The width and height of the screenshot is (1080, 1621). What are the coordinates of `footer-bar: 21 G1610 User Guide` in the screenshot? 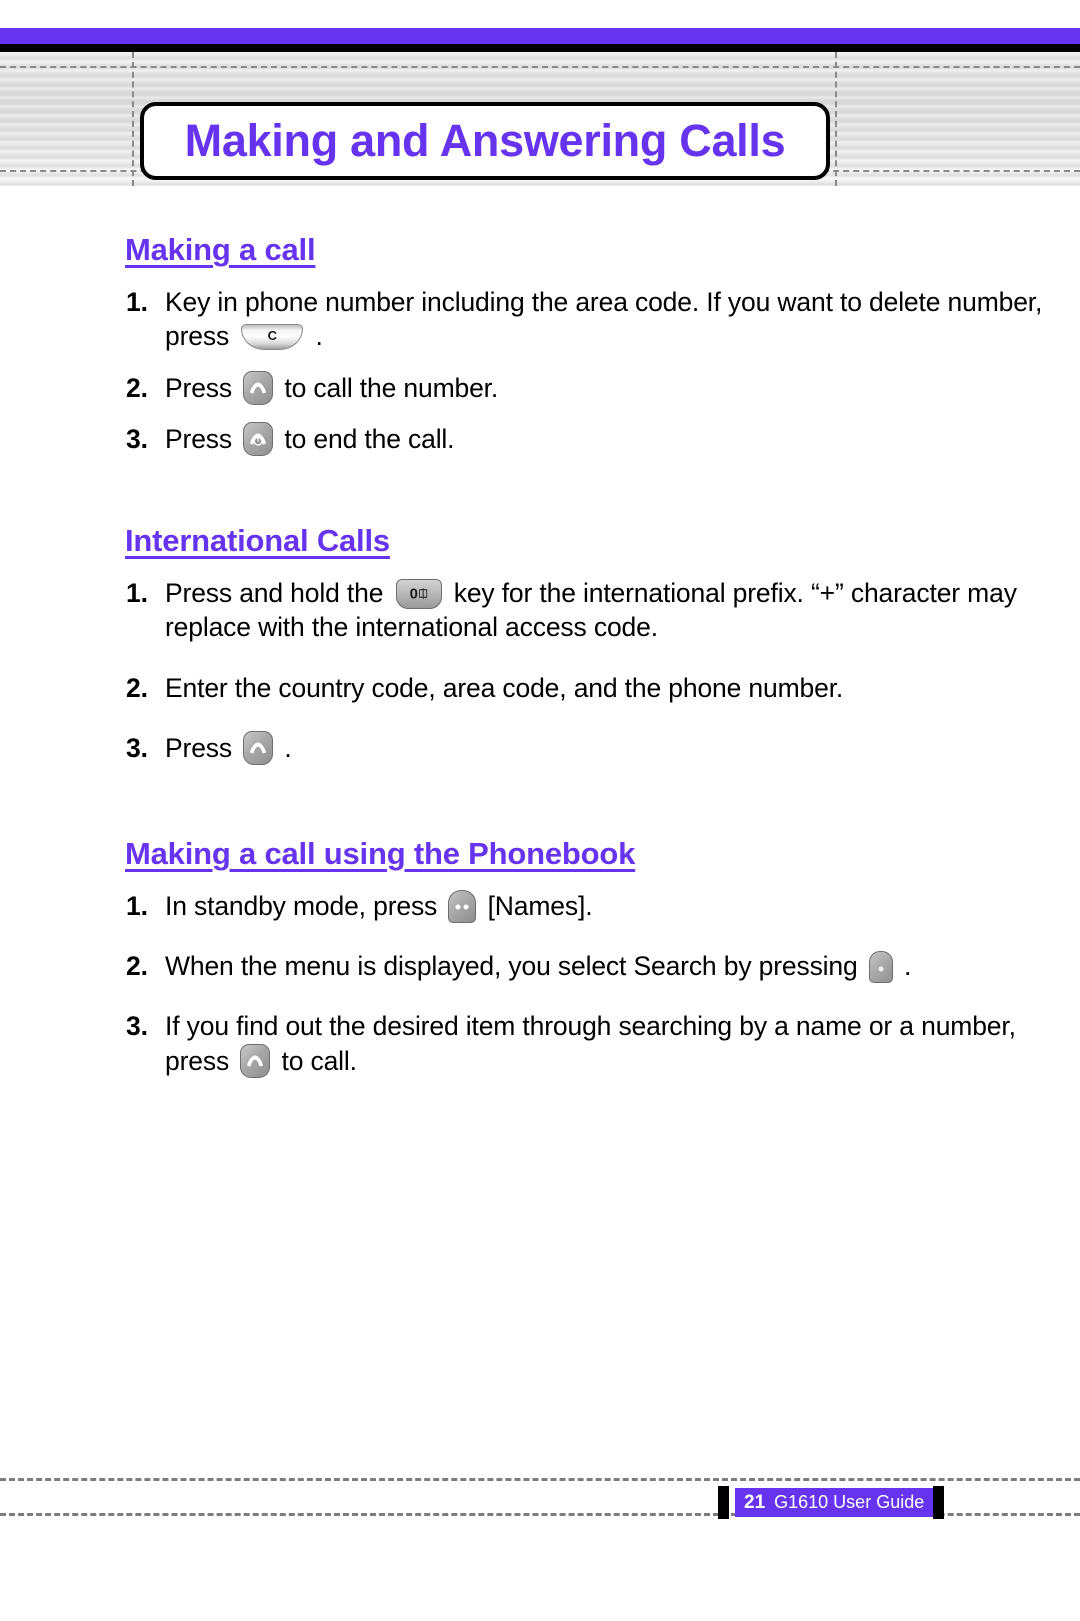 It's located at (836, 1502).